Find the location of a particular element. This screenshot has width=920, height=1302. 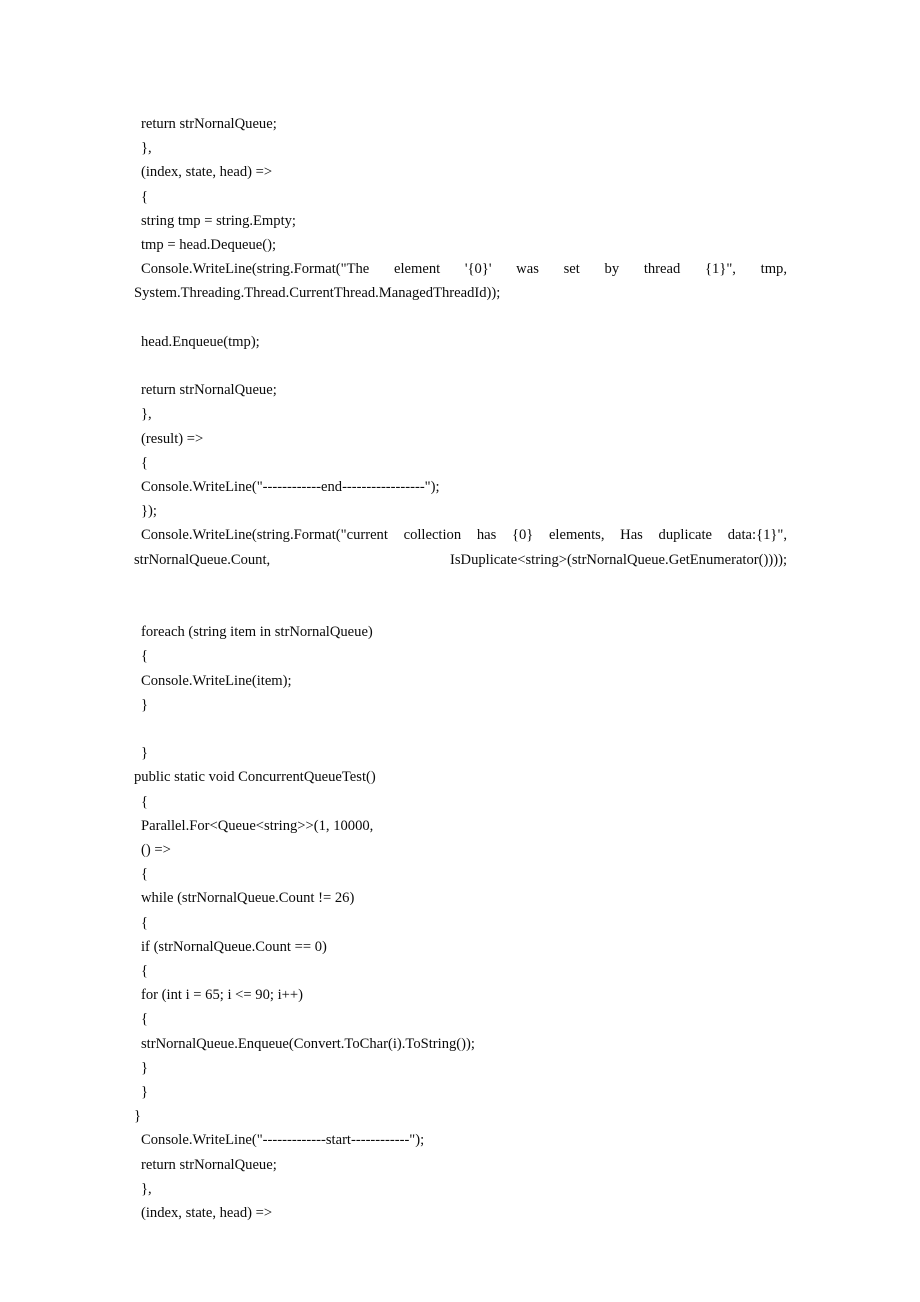

code-line: while (strNornalQueue.Count != 26) is located at coordinates (248, 898).